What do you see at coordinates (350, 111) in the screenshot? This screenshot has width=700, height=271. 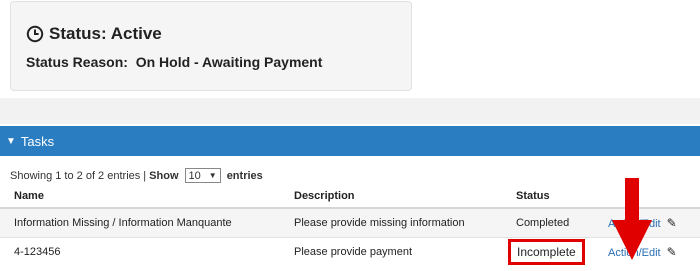 I see `section-divider-band` at bounding box center [350, 111].